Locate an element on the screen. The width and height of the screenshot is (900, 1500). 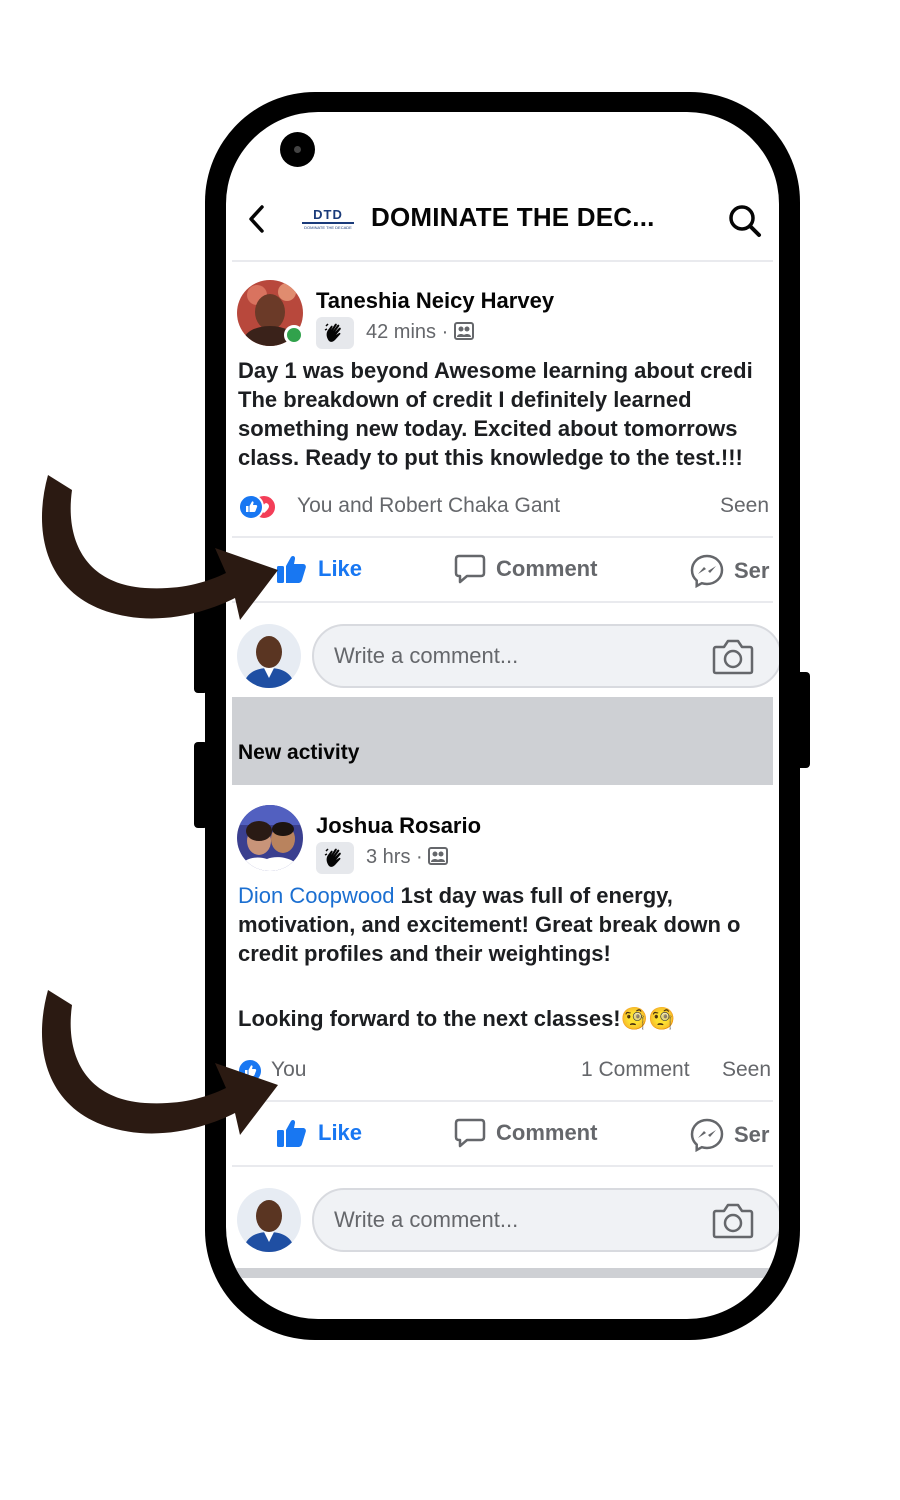
search-icon is located at coordinates (745, 221).